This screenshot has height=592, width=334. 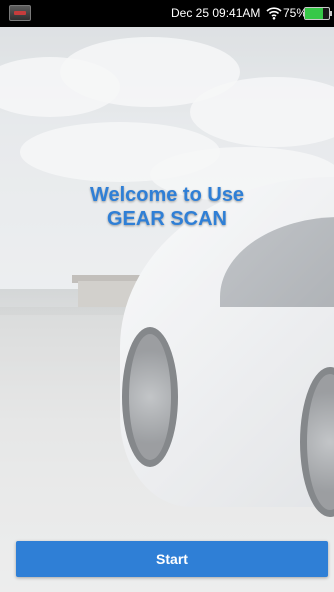 I want to click on battery-level-fill, so click(x=314, y=13).